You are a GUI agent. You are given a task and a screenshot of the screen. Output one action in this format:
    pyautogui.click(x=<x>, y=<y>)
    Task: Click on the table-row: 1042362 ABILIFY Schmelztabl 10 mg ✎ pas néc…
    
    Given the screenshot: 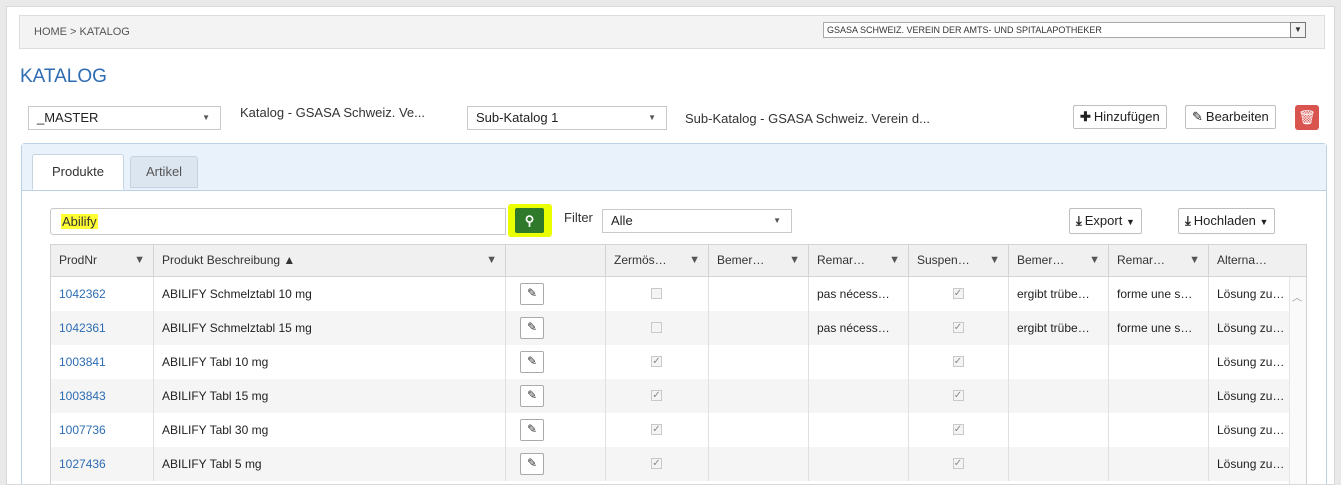 What is the action you would take?
    pyautogui.click(x=678, y=294)
    